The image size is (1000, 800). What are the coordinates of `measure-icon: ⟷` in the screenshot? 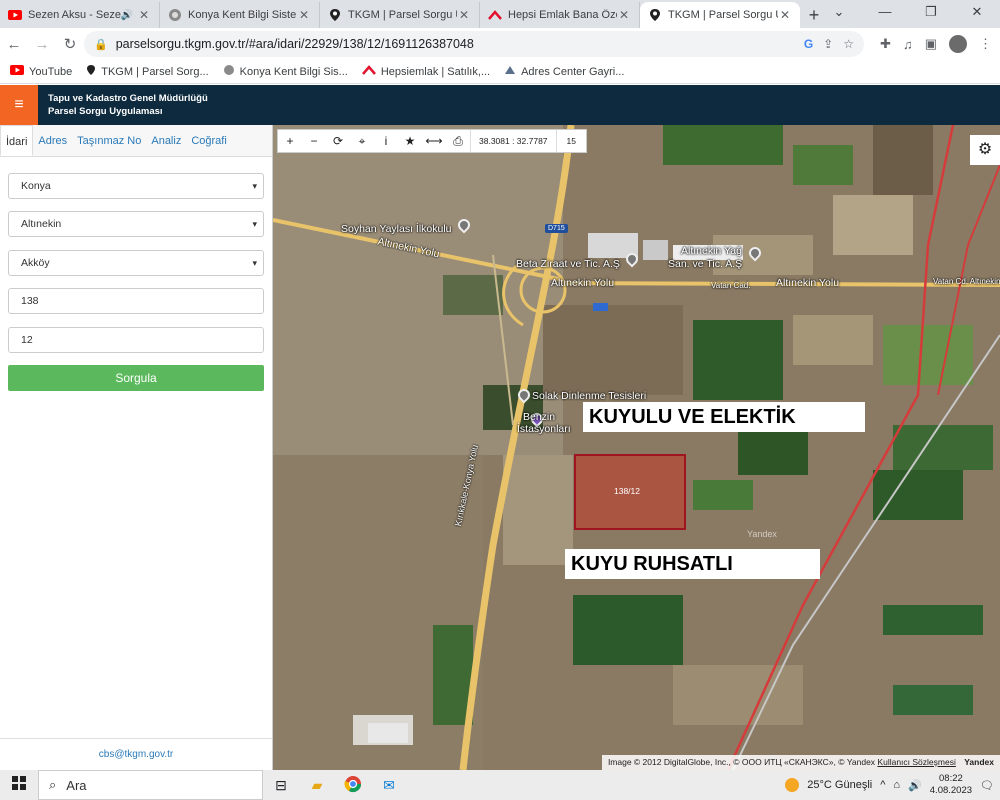 It's located at (434, 141).